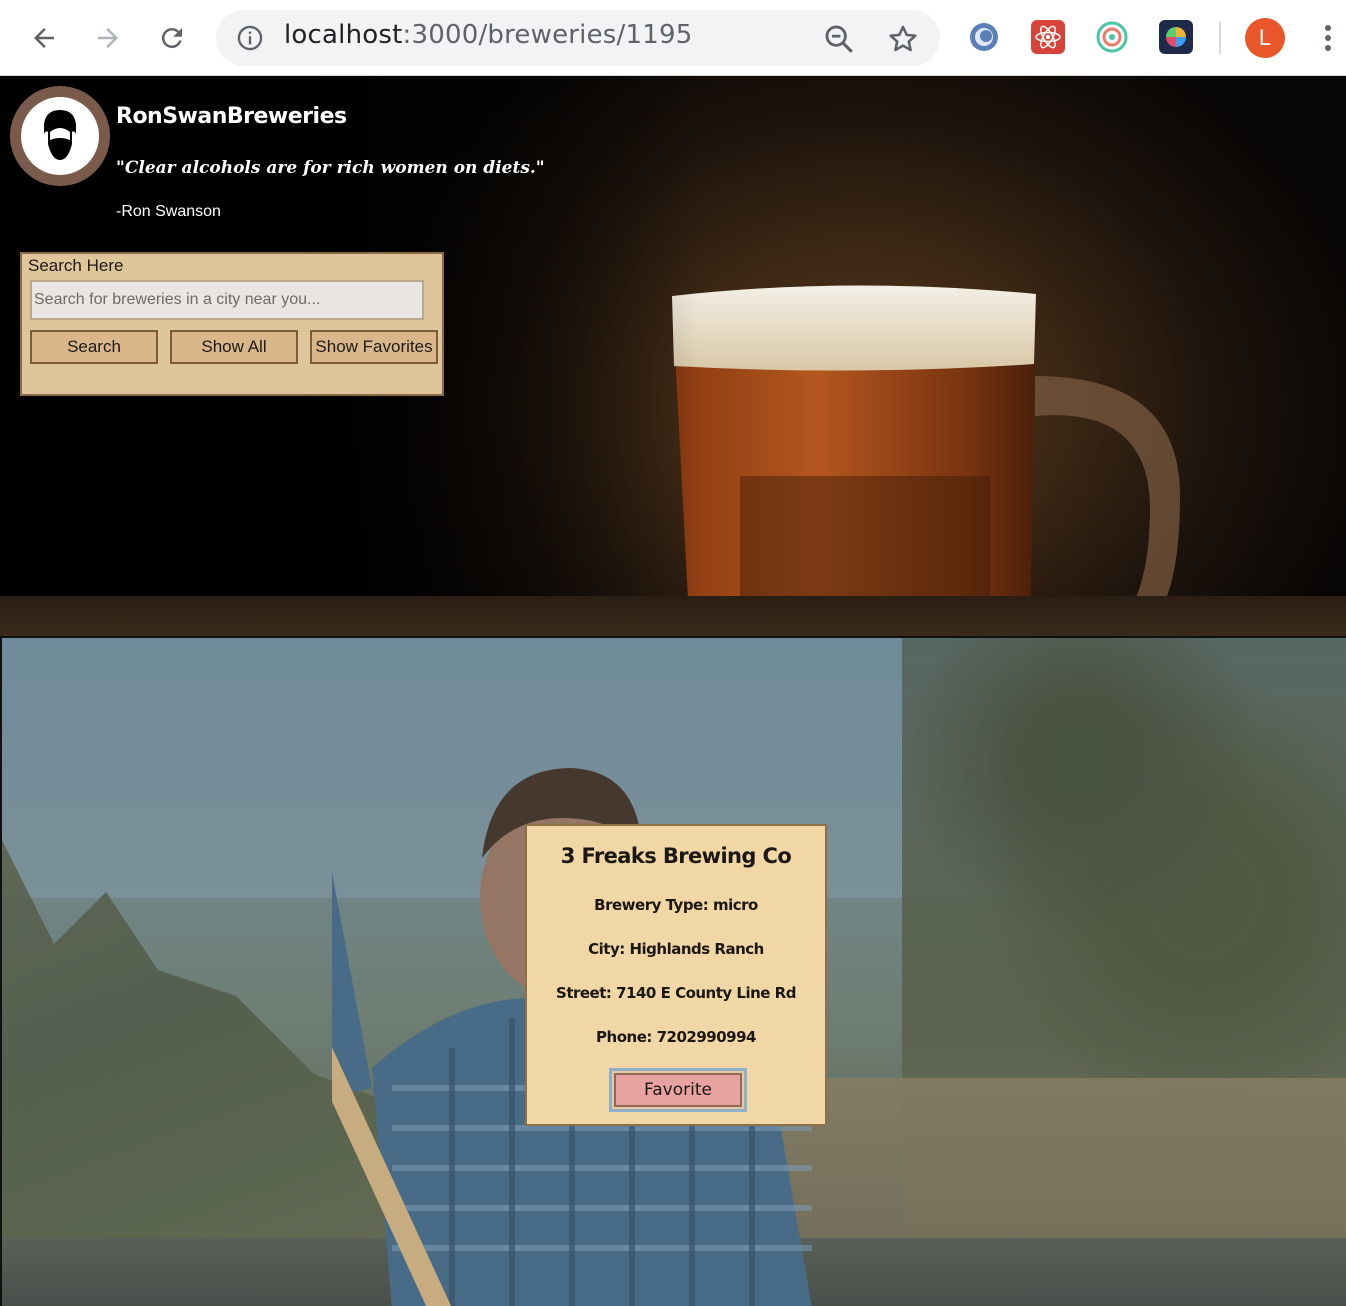  I want to click on brewery-city: City: Highlands Ranch, so click(676, 949).